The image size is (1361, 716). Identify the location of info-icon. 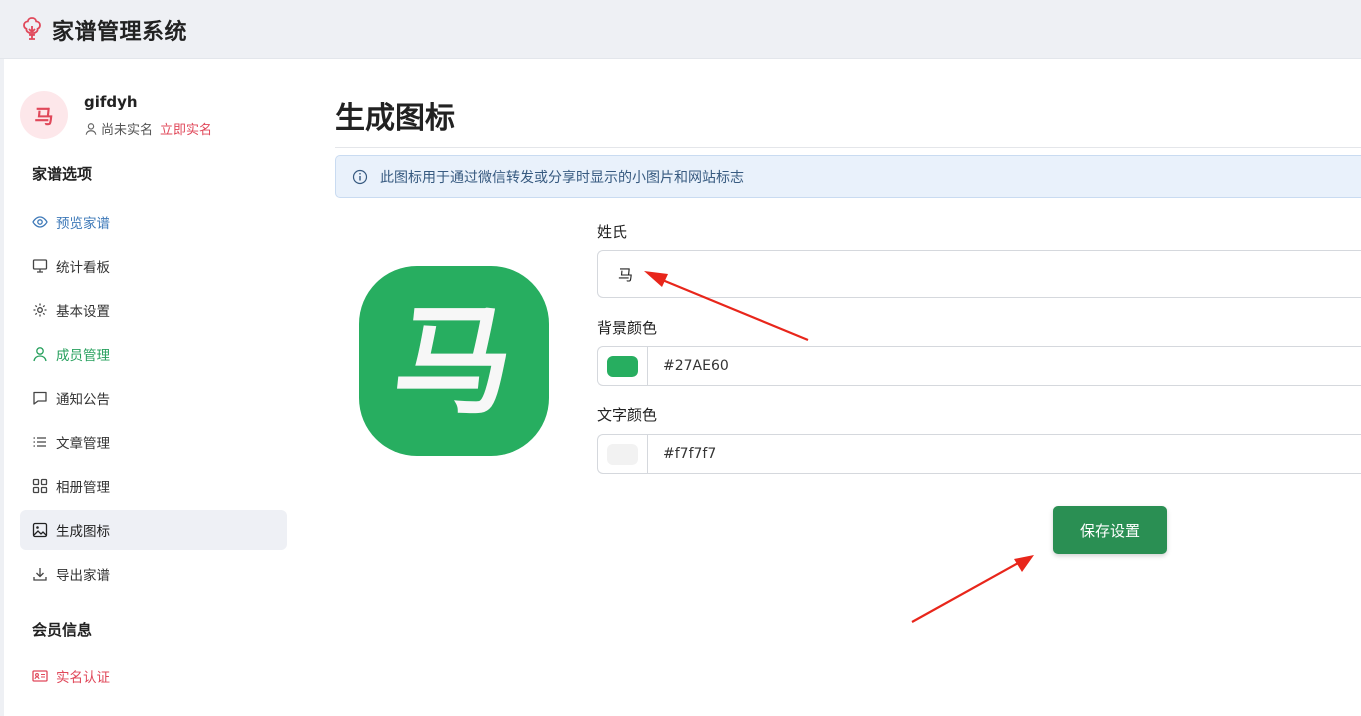
(360, 176).